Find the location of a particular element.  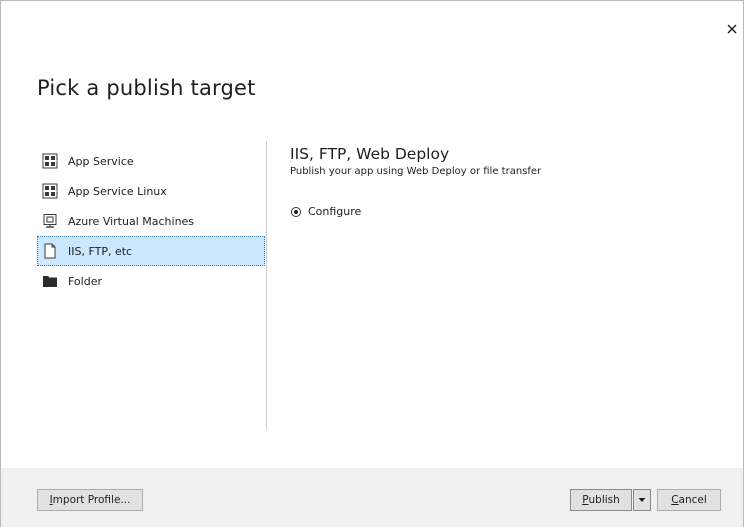

app-service-linux-icon is located at coordinates (50, 191).